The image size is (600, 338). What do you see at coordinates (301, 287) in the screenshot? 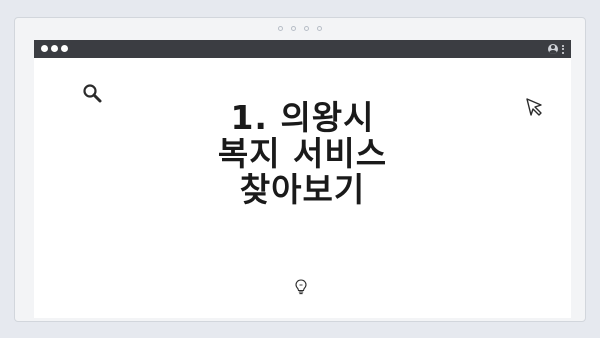
I see `lightbulb-icon` at bounding box center [301, 287].